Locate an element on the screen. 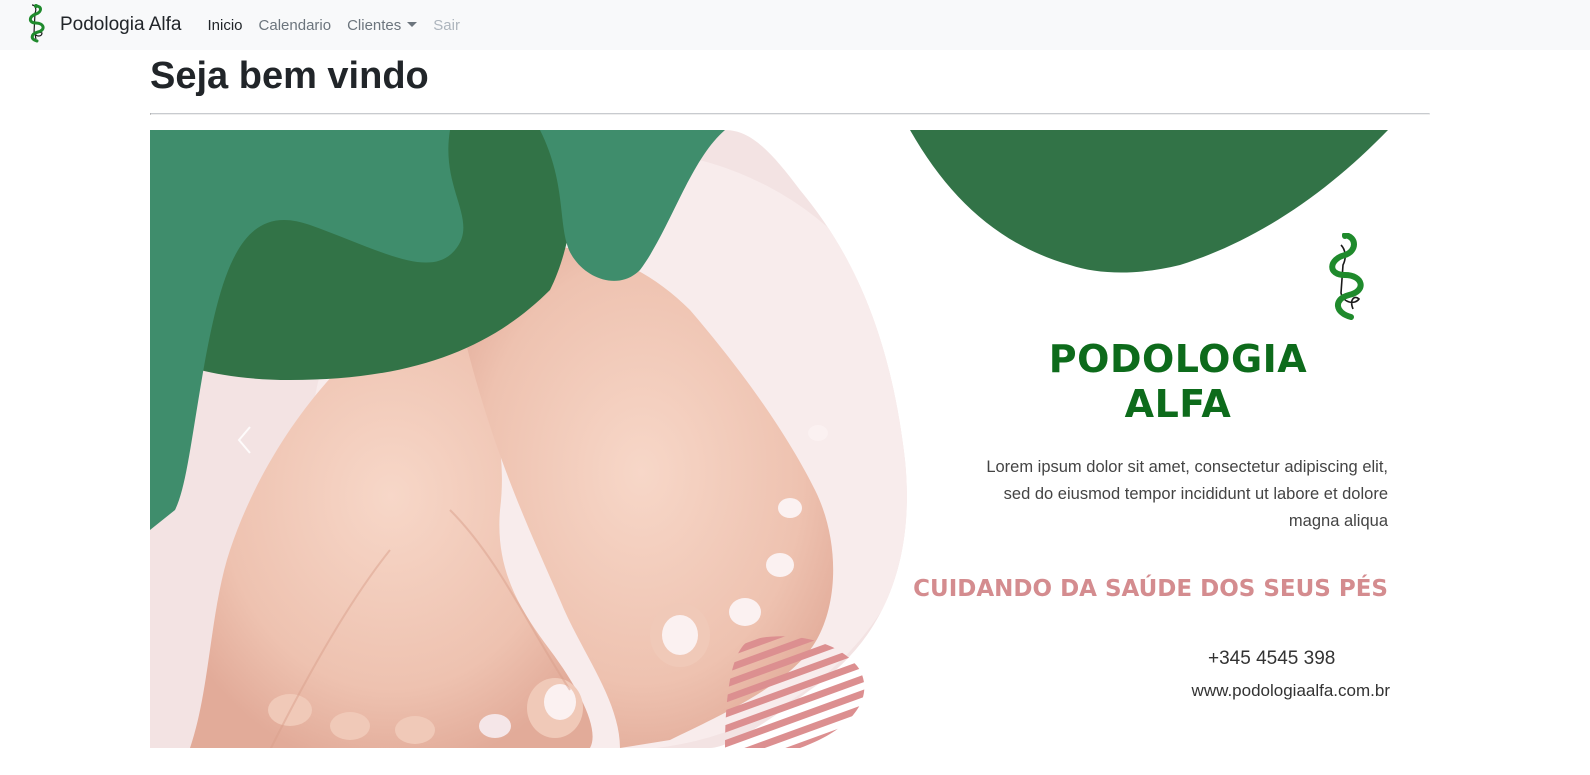 This screenshot has height=775, width=1590. main-nav: Inicio Calendario Clientes Sair is located at coordinates (342, 25).